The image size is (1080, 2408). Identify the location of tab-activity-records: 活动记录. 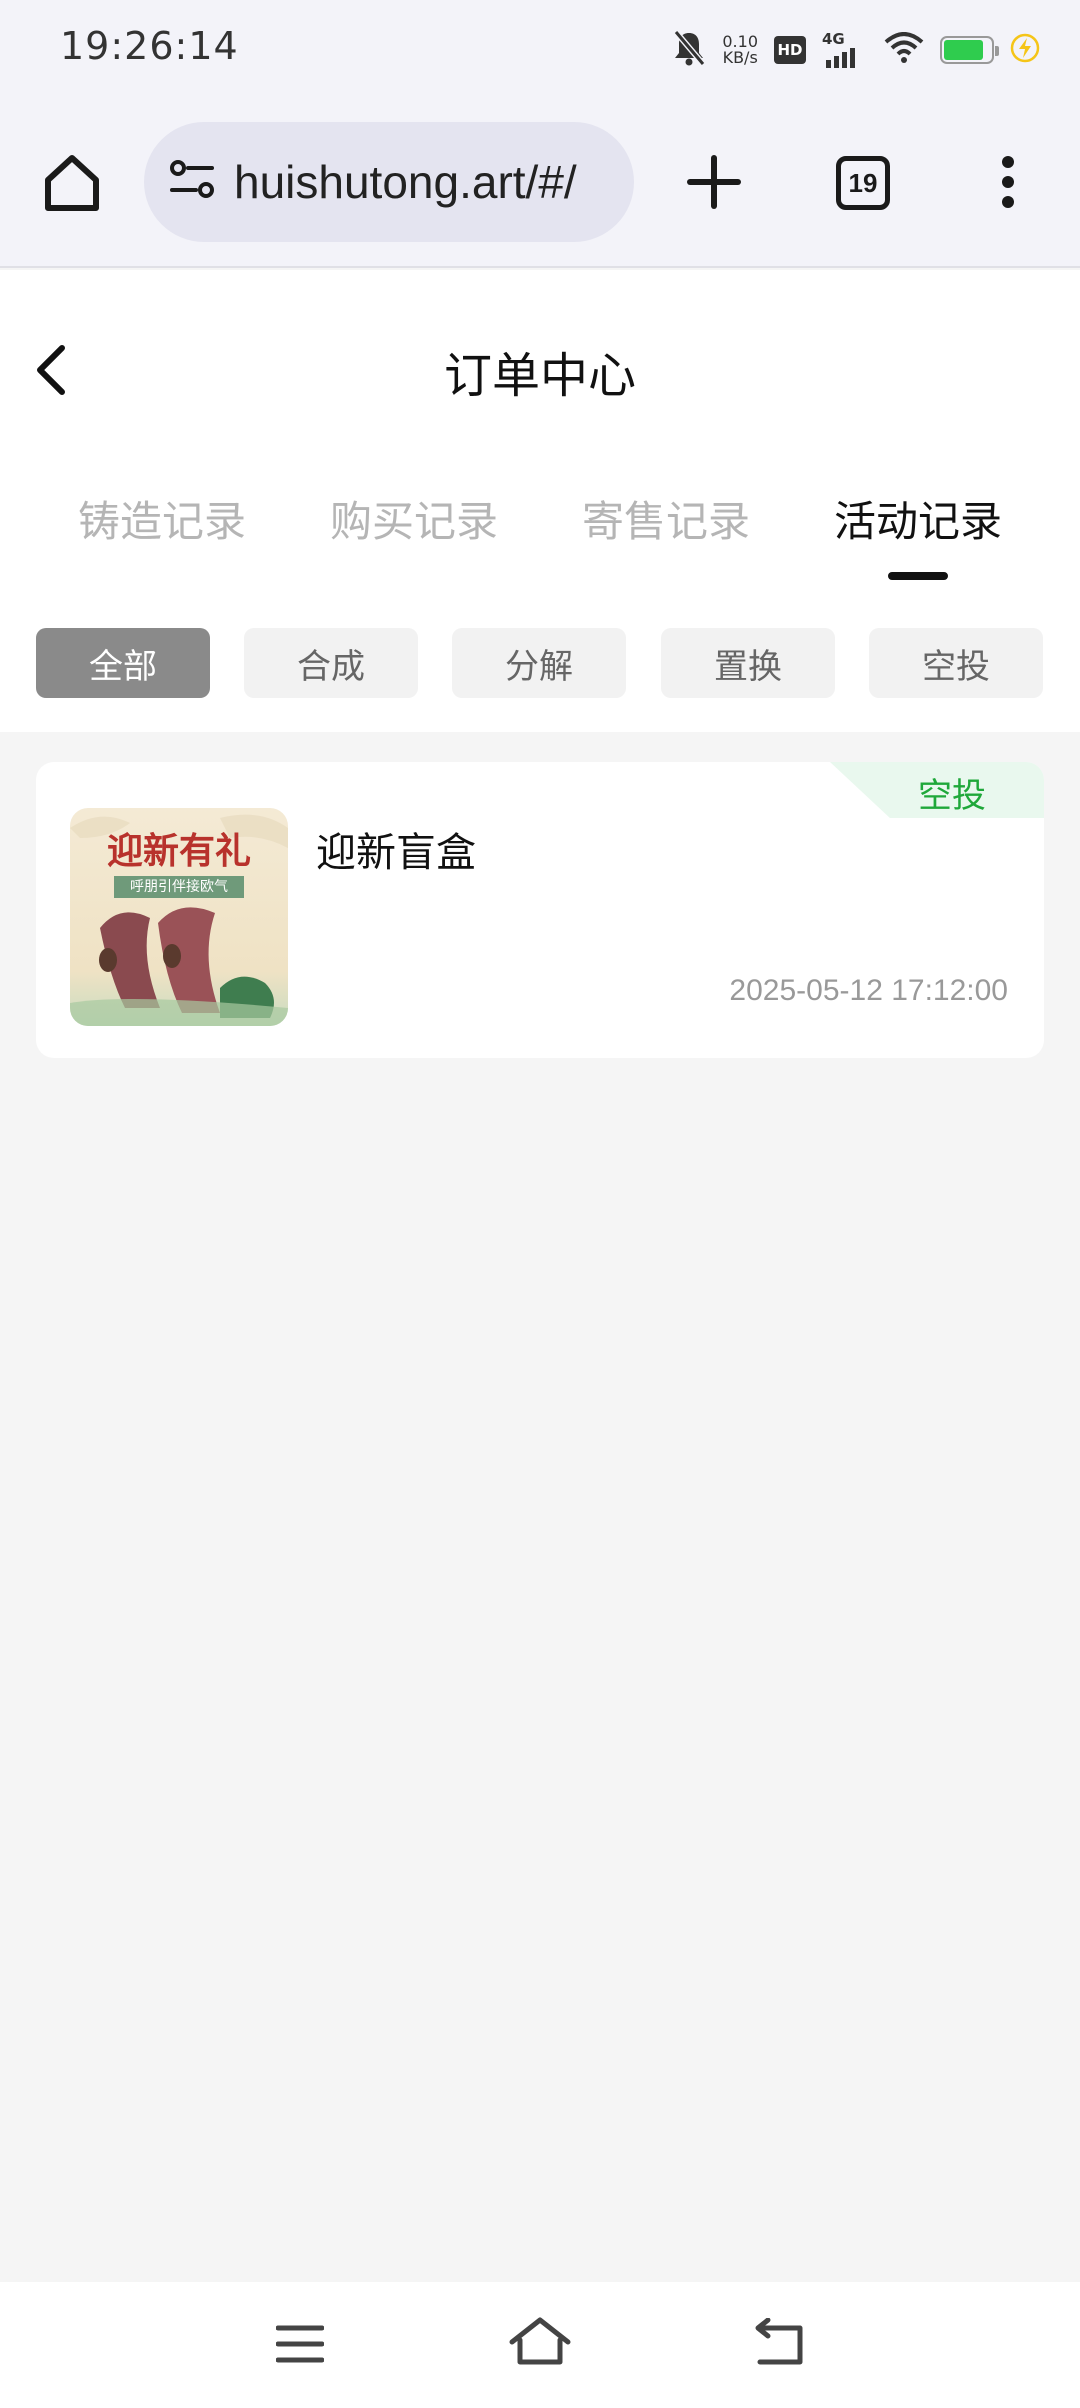
(918, 518).